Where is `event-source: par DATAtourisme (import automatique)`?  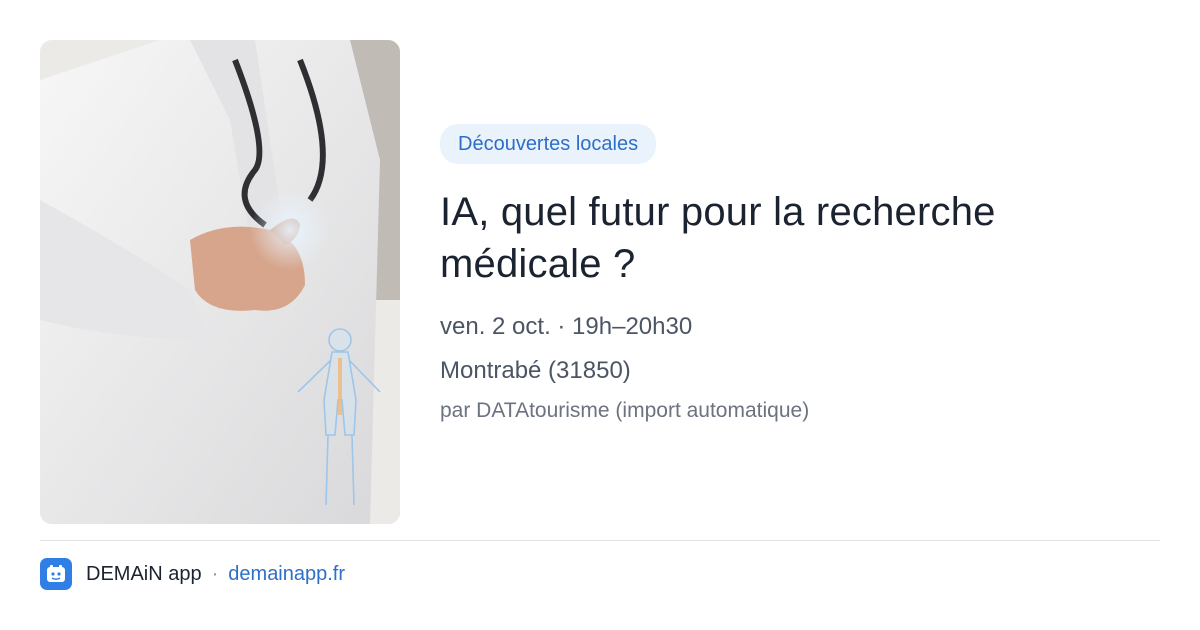
event-source: par DATAtourisme (import automatique) is located at coordinates (625, 410).